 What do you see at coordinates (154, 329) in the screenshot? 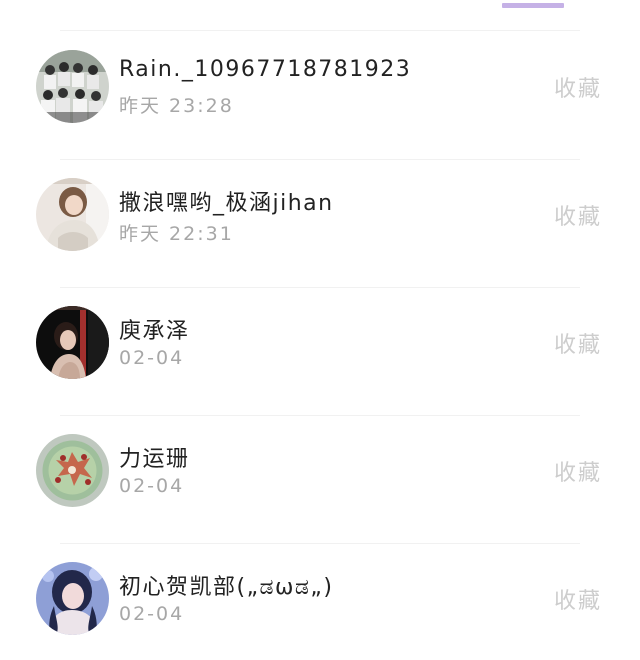
I see `username: 庾承泽` at bounding box center [154, 329].